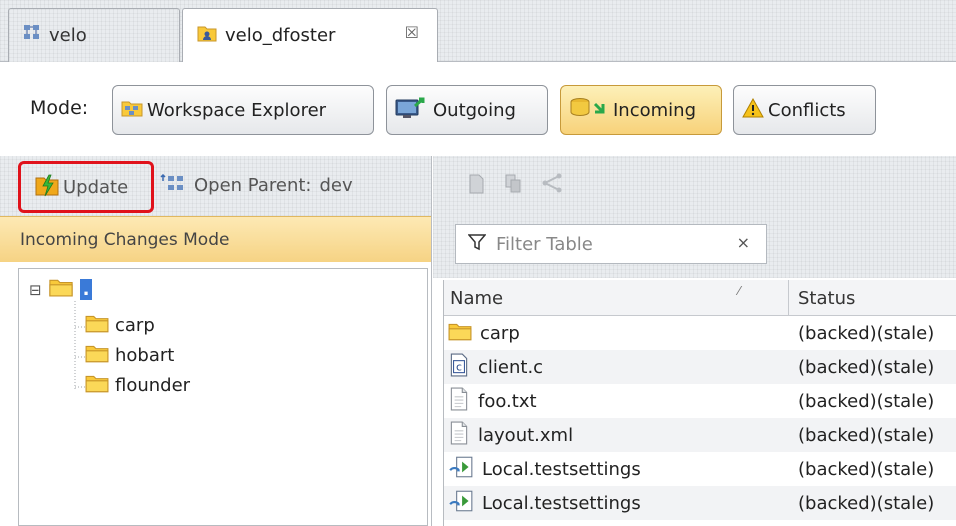 Image resolution: width=956 pixels, height=526 pixels. I want to click on workspace-icon, so click(32, 35).